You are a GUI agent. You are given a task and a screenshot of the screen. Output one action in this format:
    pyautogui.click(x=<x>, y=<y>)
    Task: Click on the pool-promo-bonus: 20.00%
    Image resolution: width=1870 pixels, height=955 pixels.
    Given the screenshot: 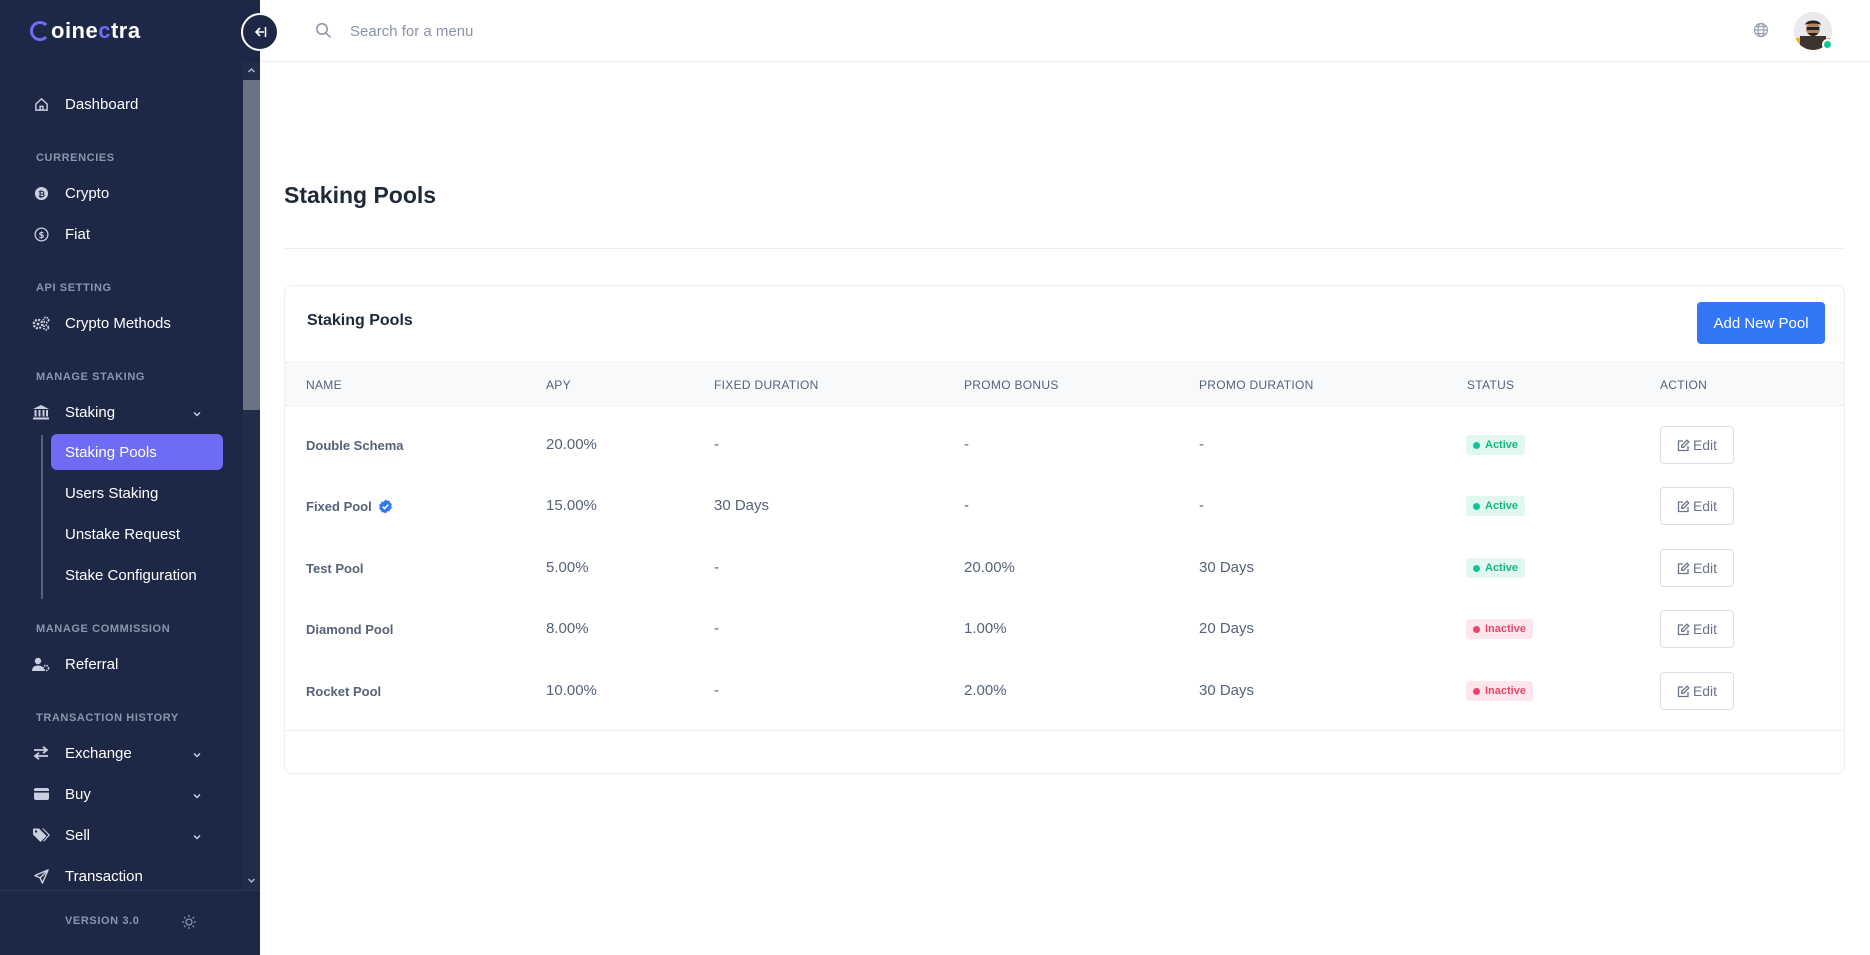 What is the action you would take?
    pyautogui.click(x=989, y=567)
    